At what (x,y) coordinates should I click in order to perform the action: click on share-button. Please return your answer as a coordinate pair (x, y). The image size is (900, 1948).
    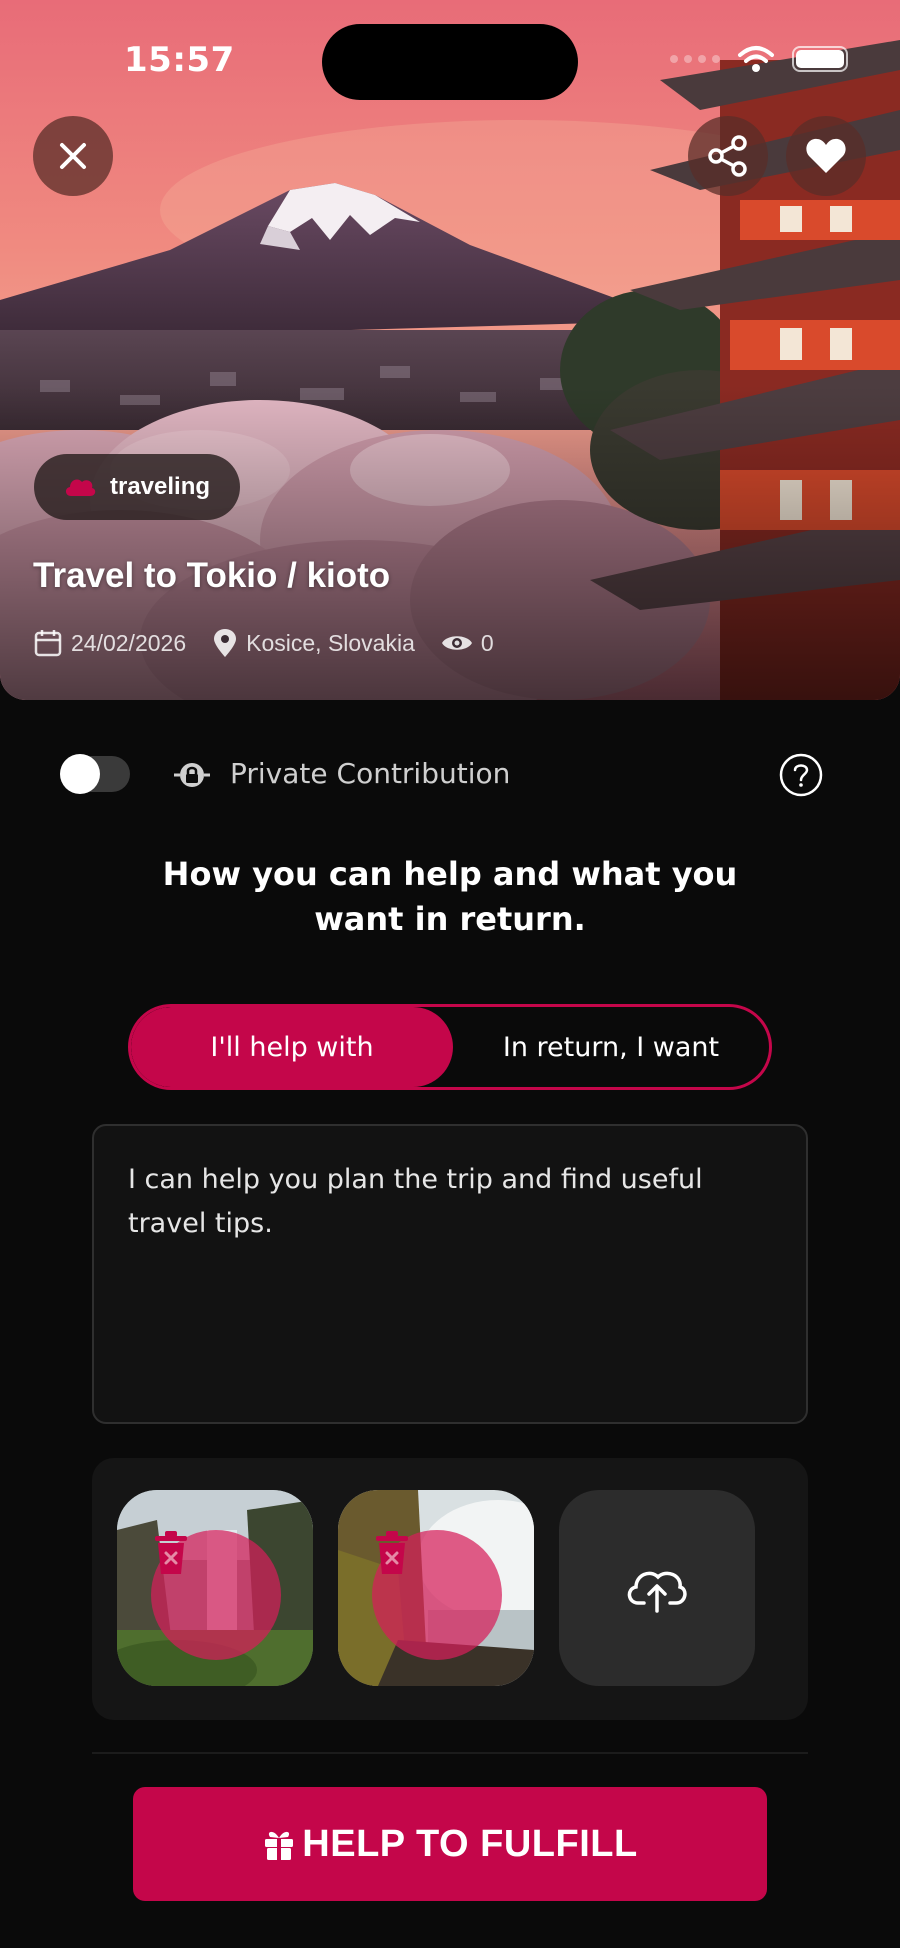
    Looking at the image, I should click on (728, 156).